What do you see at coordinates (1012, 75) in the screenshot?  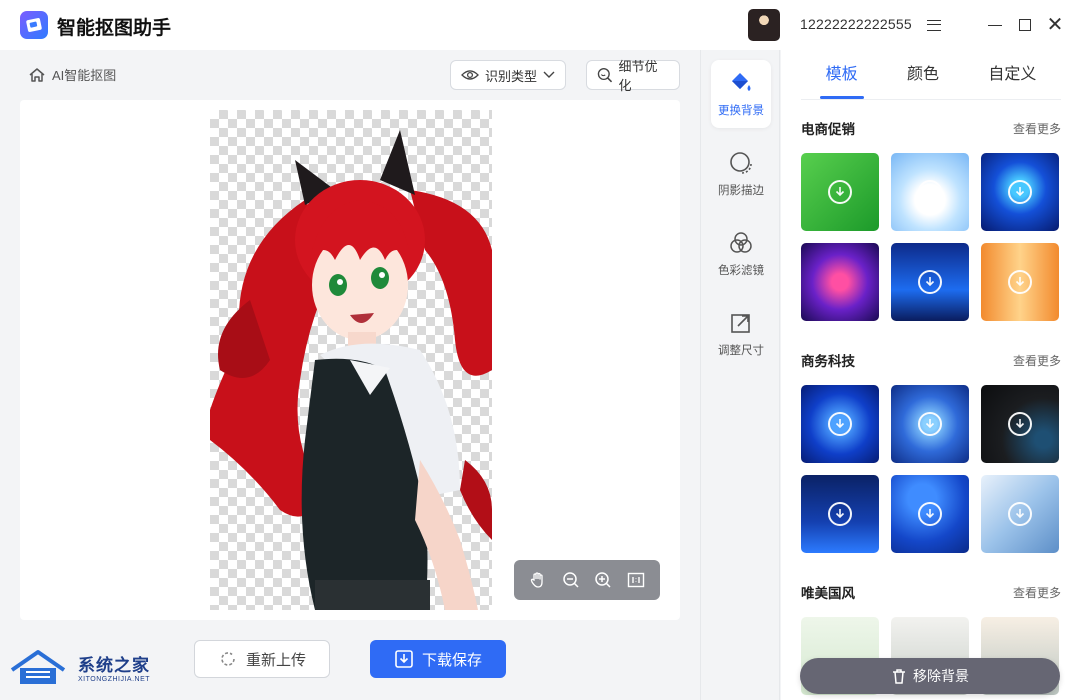 I see `tab-custom: 自定义` at bounding box center [1012, 75].